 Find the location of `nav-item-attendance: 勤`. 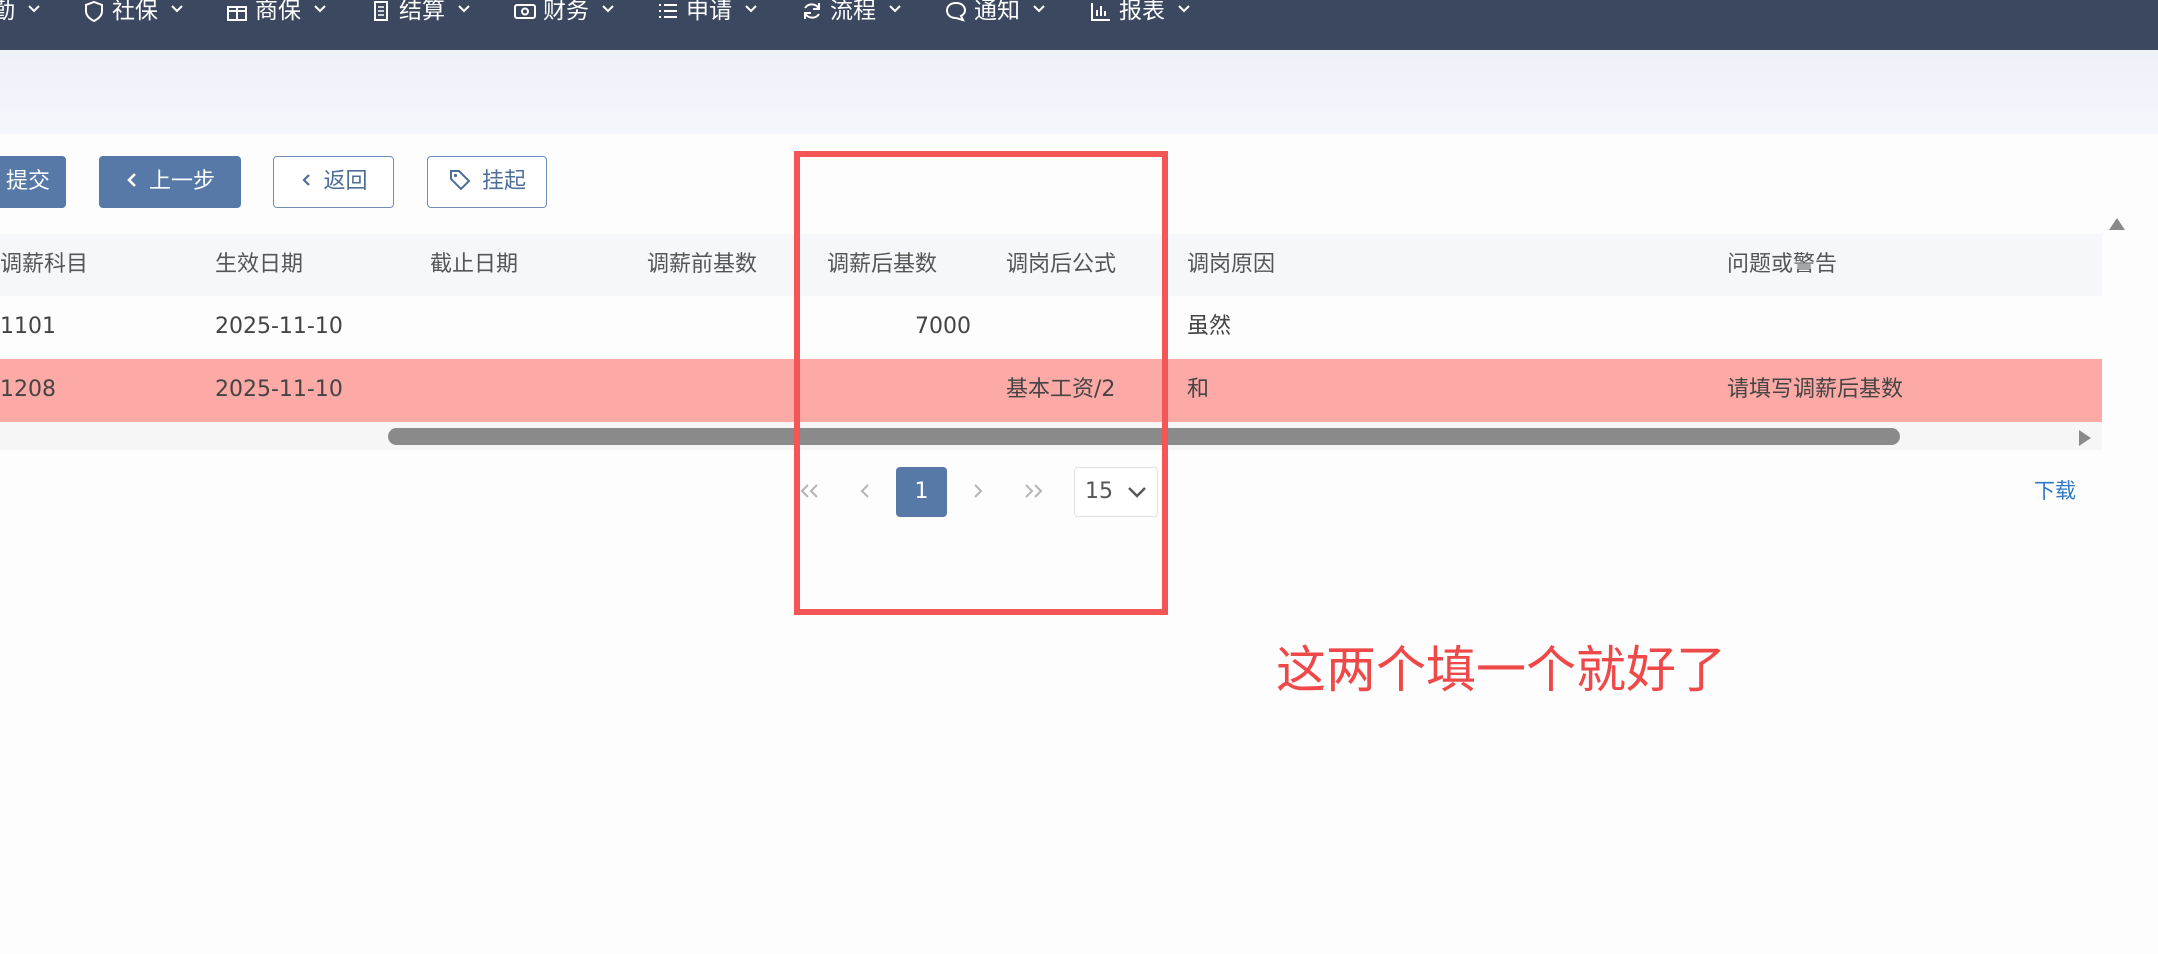

nav-item-attendance: 勤 is located at coordinates (20, 12).